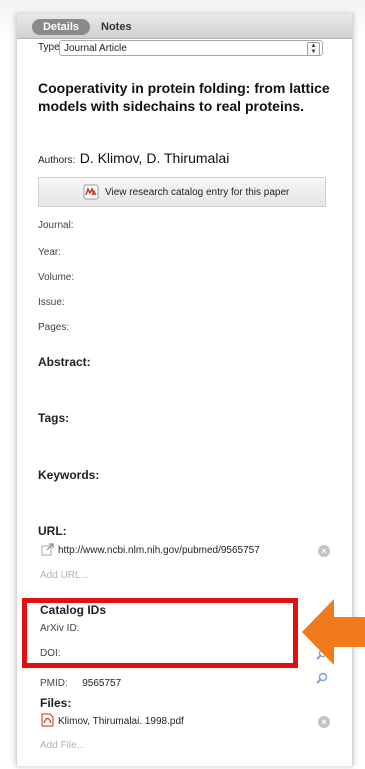 This screenshot has height=769, width=365. I want to click on url-heading: URL:, so click(52, 531).